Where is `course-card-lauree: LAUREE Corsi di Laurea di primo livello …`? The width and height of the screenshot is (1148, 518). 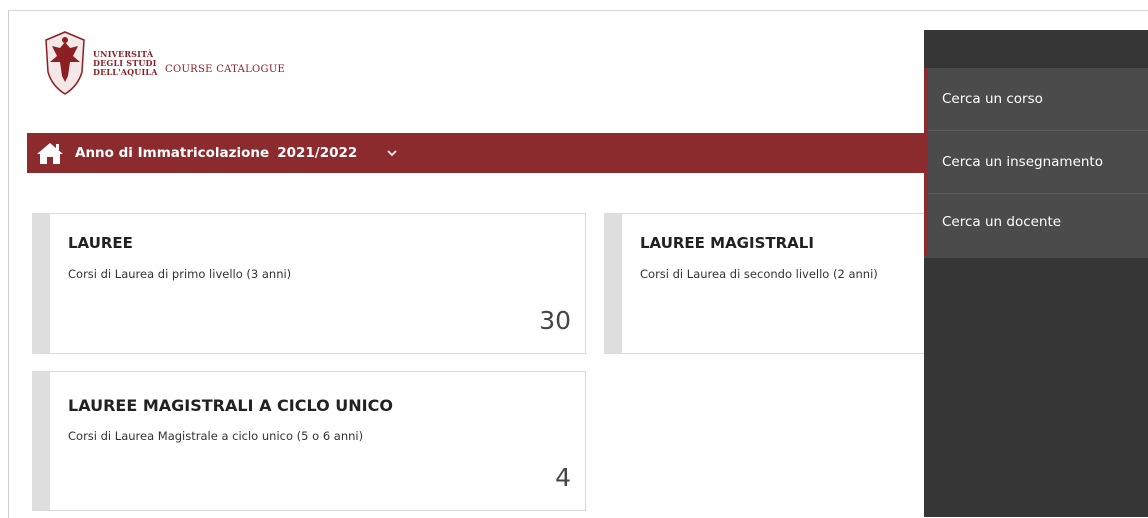 course-card-lauree: LAUREE Corsi di Laurea di primo livello … is located at coordinates (309, 283).